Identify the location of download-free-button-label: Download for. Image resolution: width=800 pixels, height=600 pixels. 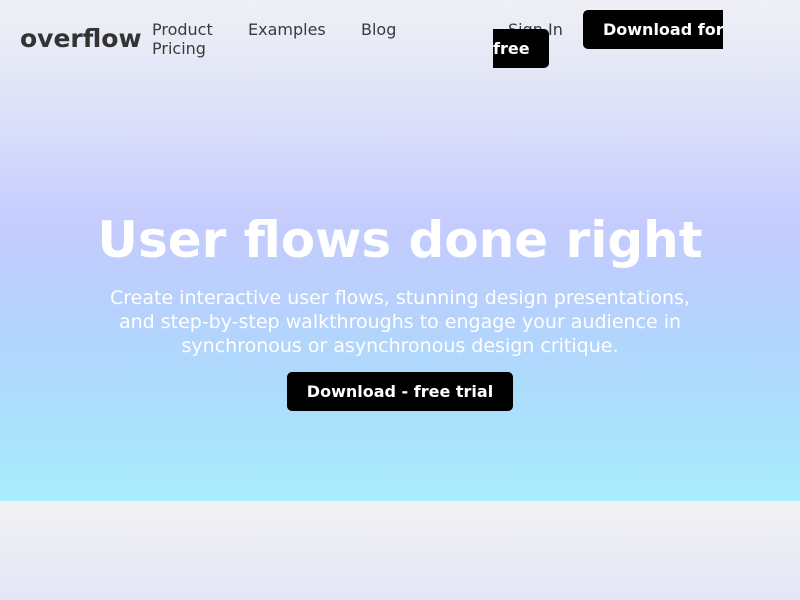
(663, 29).